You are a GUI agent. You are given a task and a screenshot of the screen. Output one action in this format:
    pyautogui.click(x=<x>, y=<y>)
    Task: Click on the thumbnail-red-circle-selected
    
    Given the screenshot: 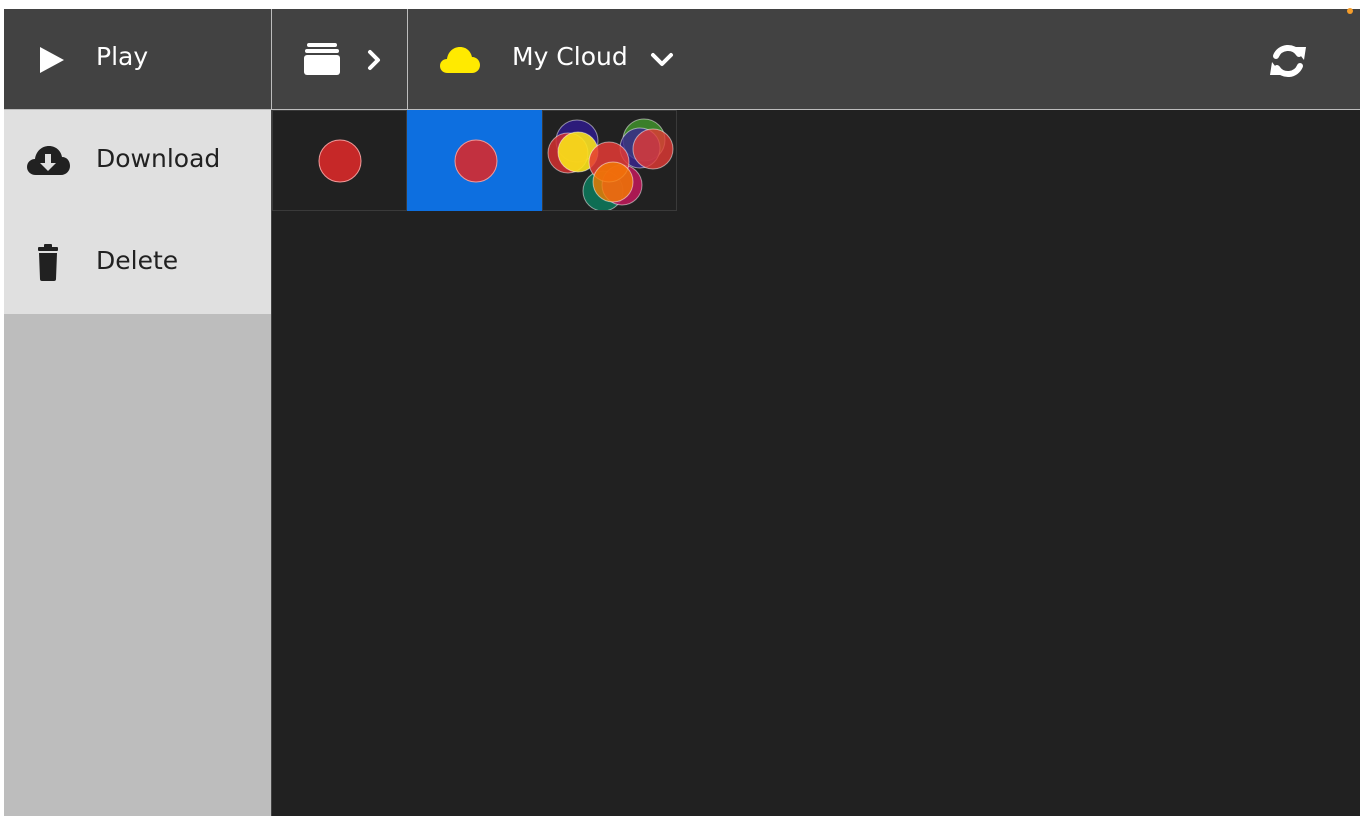 What is the action you would take?
    pyautogui.click(x=474, y=160)
    